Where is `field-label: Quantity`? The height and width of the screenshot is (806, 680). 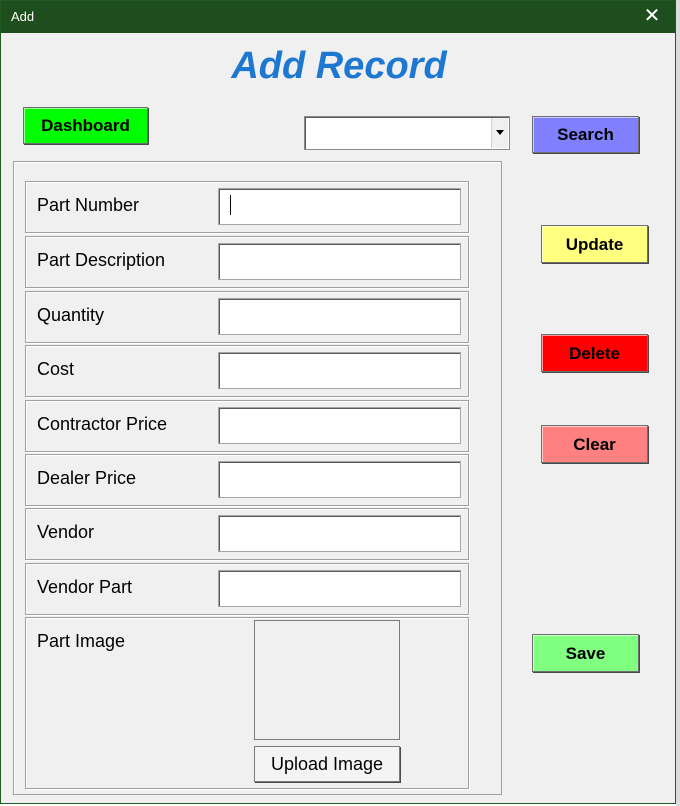
field-label: Quantity is located at coordinates (71, 315).